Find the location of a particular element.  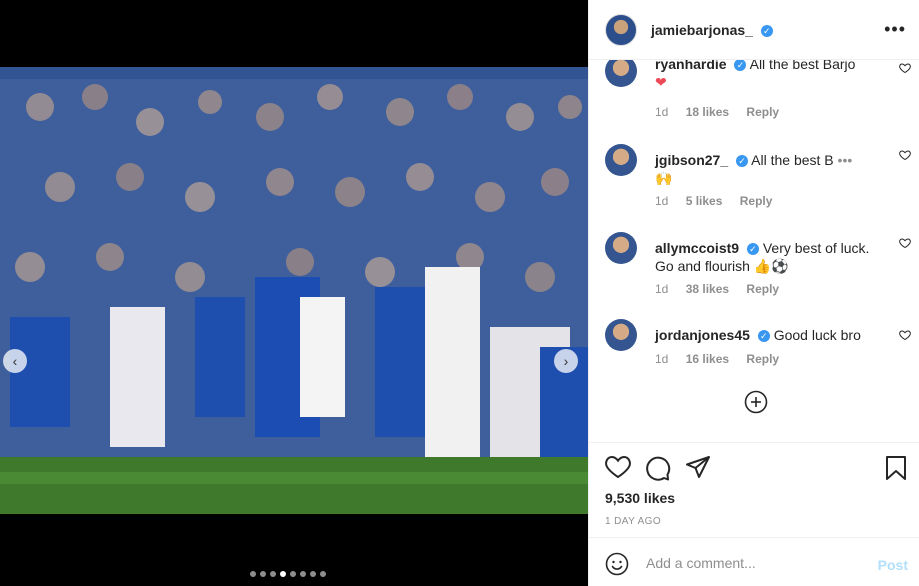

comment-meta: 1d 16 likes Reply is located at coordinates (724, 359).